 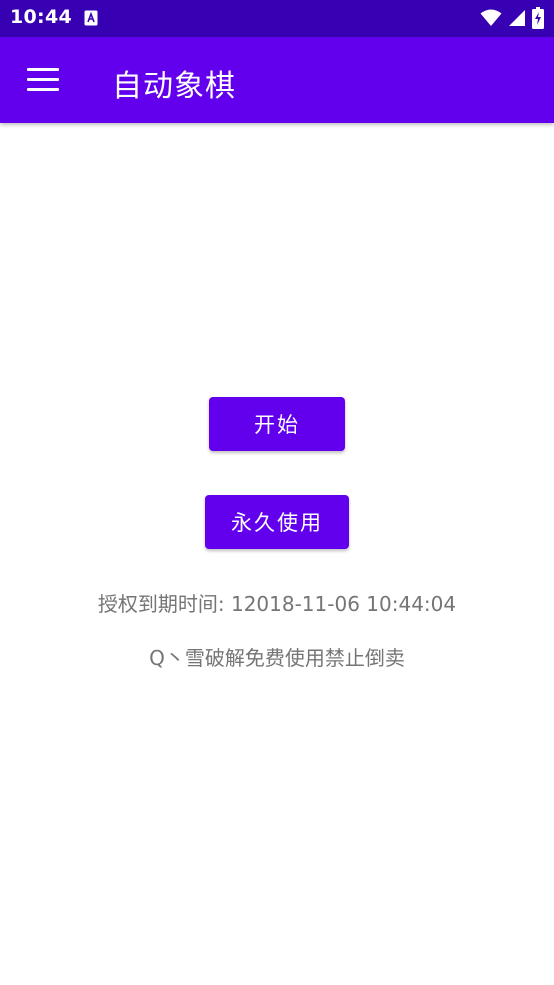 I want to click on wifi-icon, so click(x=491, y=17).